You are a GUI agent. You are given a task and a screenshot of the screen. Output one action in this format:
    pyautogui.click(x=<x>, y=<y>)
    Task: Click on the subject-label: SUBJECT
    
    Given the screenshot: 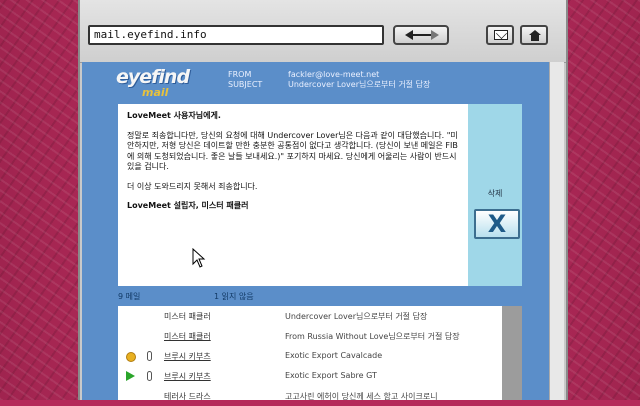 What is the action you would take?
    pyautogui.click(x=245, y=84)
    